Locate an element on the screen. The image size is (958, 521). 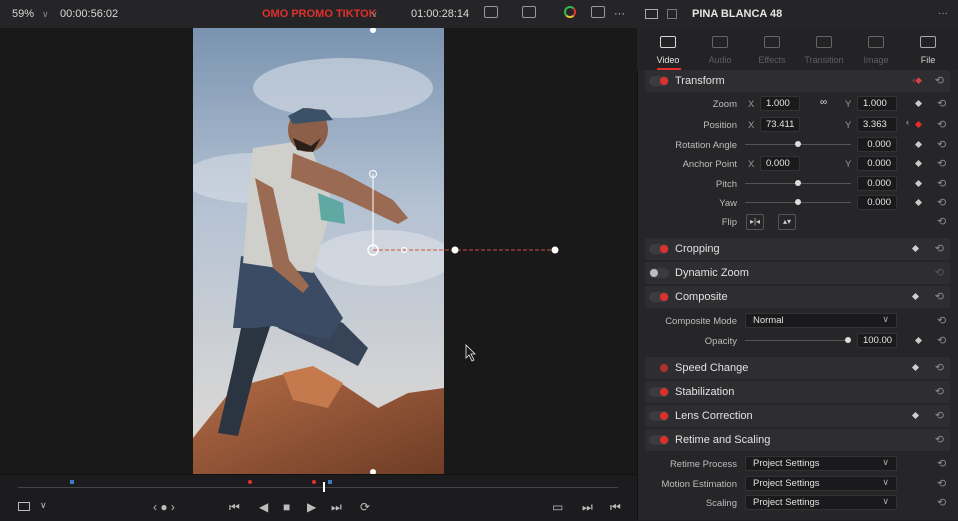
opacity-slider is located at coordinates (798, 340).